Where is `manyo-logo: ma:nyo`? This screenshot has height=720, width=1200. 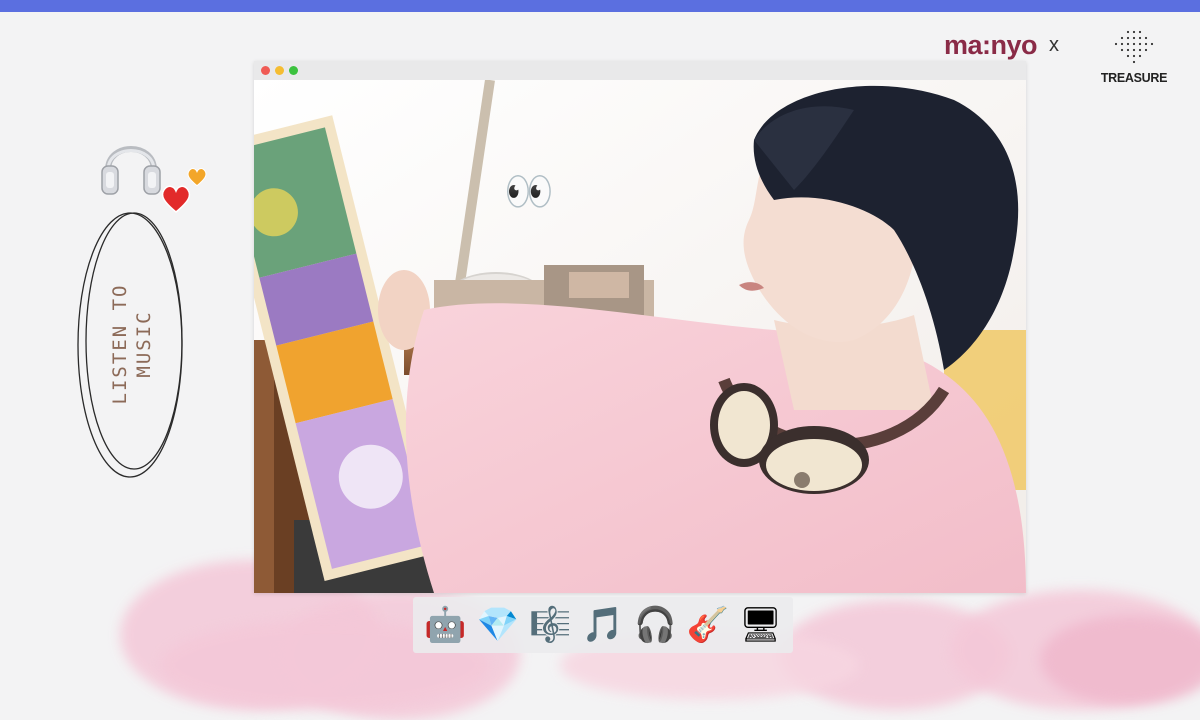
manyo-logo: ma:nyo is located at coordinates (991, 45).